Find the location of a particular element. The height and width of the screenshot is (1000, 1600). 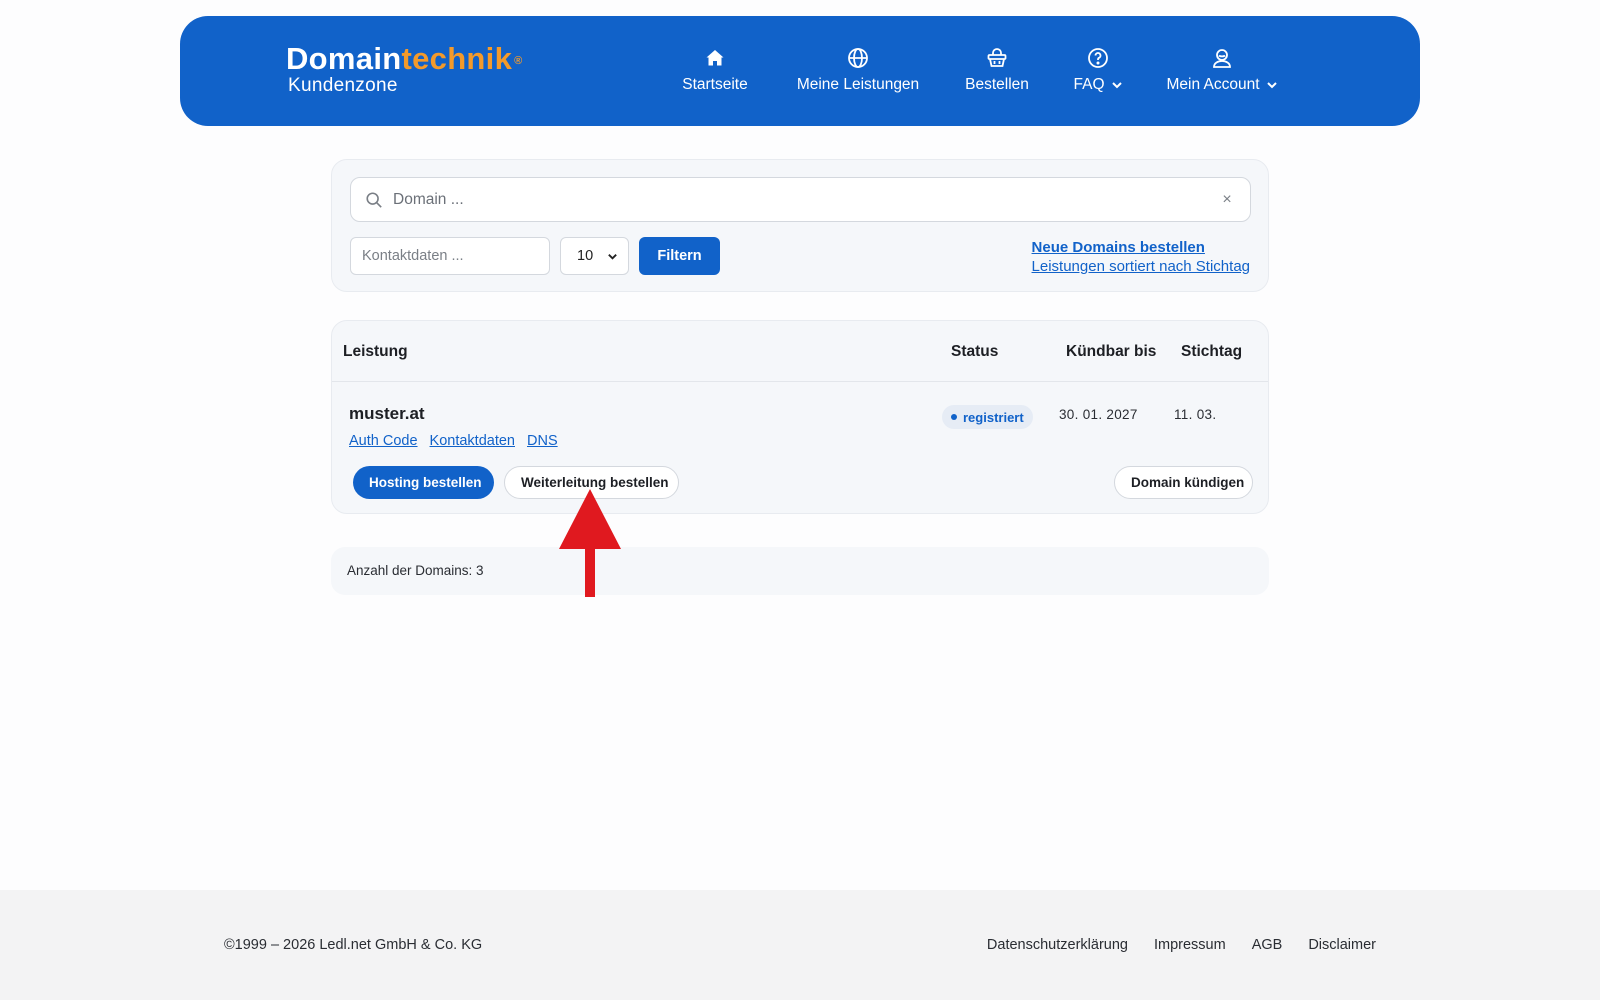

question-icon is located at coordinates (1098, 58).